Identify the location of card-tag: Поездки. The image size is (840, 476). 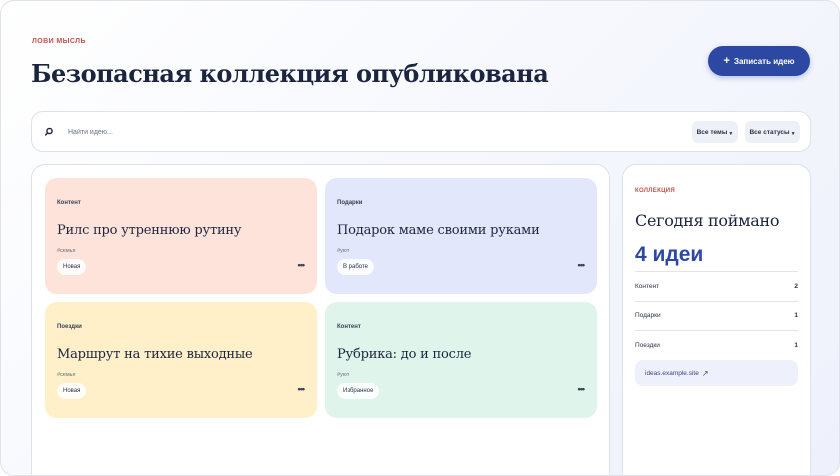
(69, 327).